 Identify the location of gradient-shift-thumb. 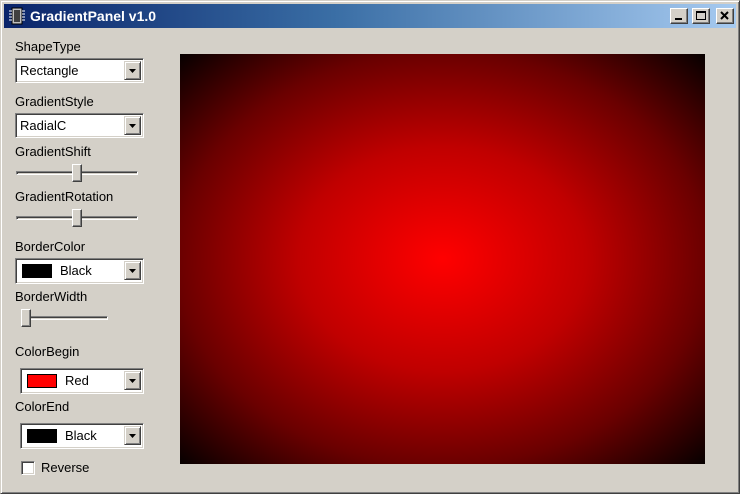
(77, 173).